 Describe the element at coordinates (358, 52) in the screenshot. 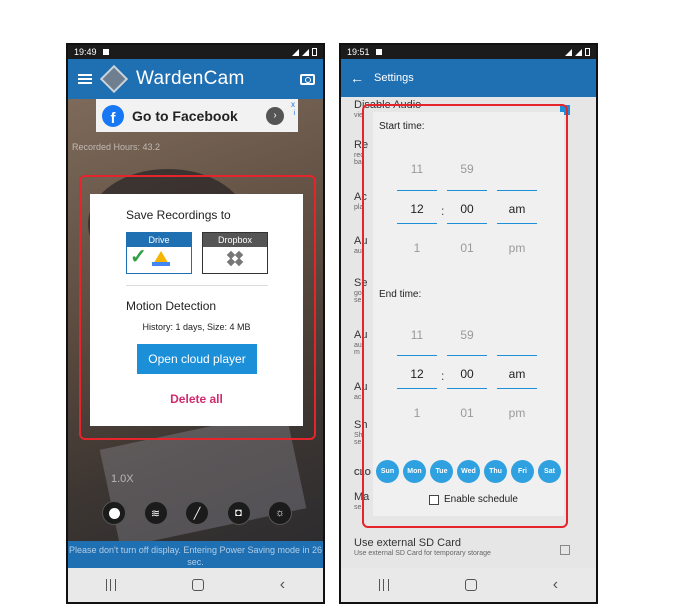

I see `status-time: 19:51` at that location.